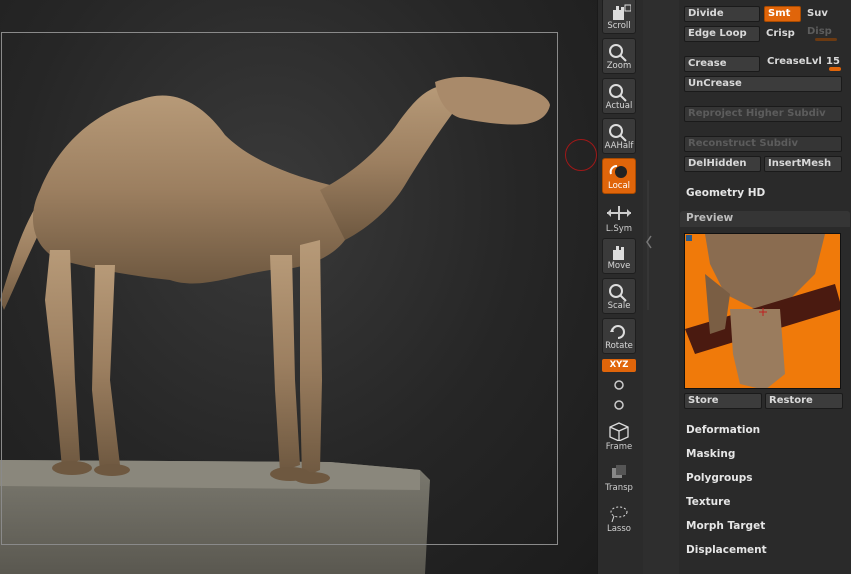  Describe the element at coordinates (619, 405) in the screenshot. I see `rotate-z-icon` at that location.